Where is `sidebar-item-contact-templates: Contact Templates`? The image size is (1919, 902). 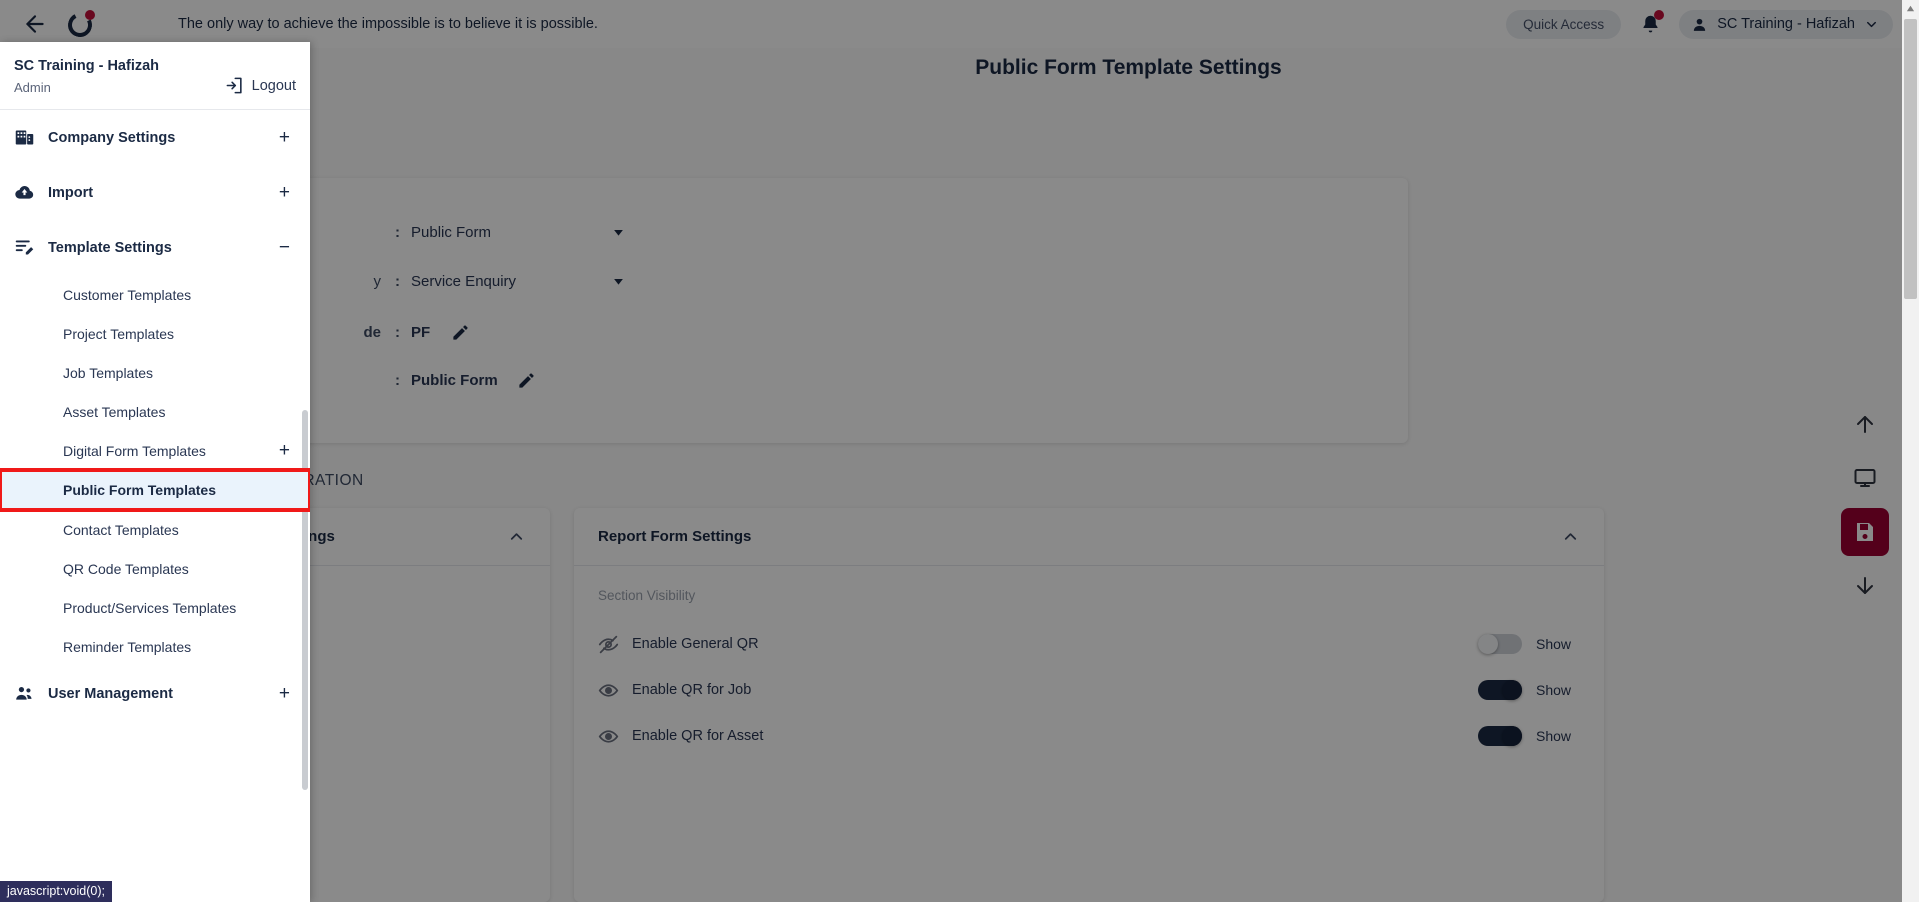 sidebar-item-contact-templates: Contact Templates is located at coordinates (155, 529).